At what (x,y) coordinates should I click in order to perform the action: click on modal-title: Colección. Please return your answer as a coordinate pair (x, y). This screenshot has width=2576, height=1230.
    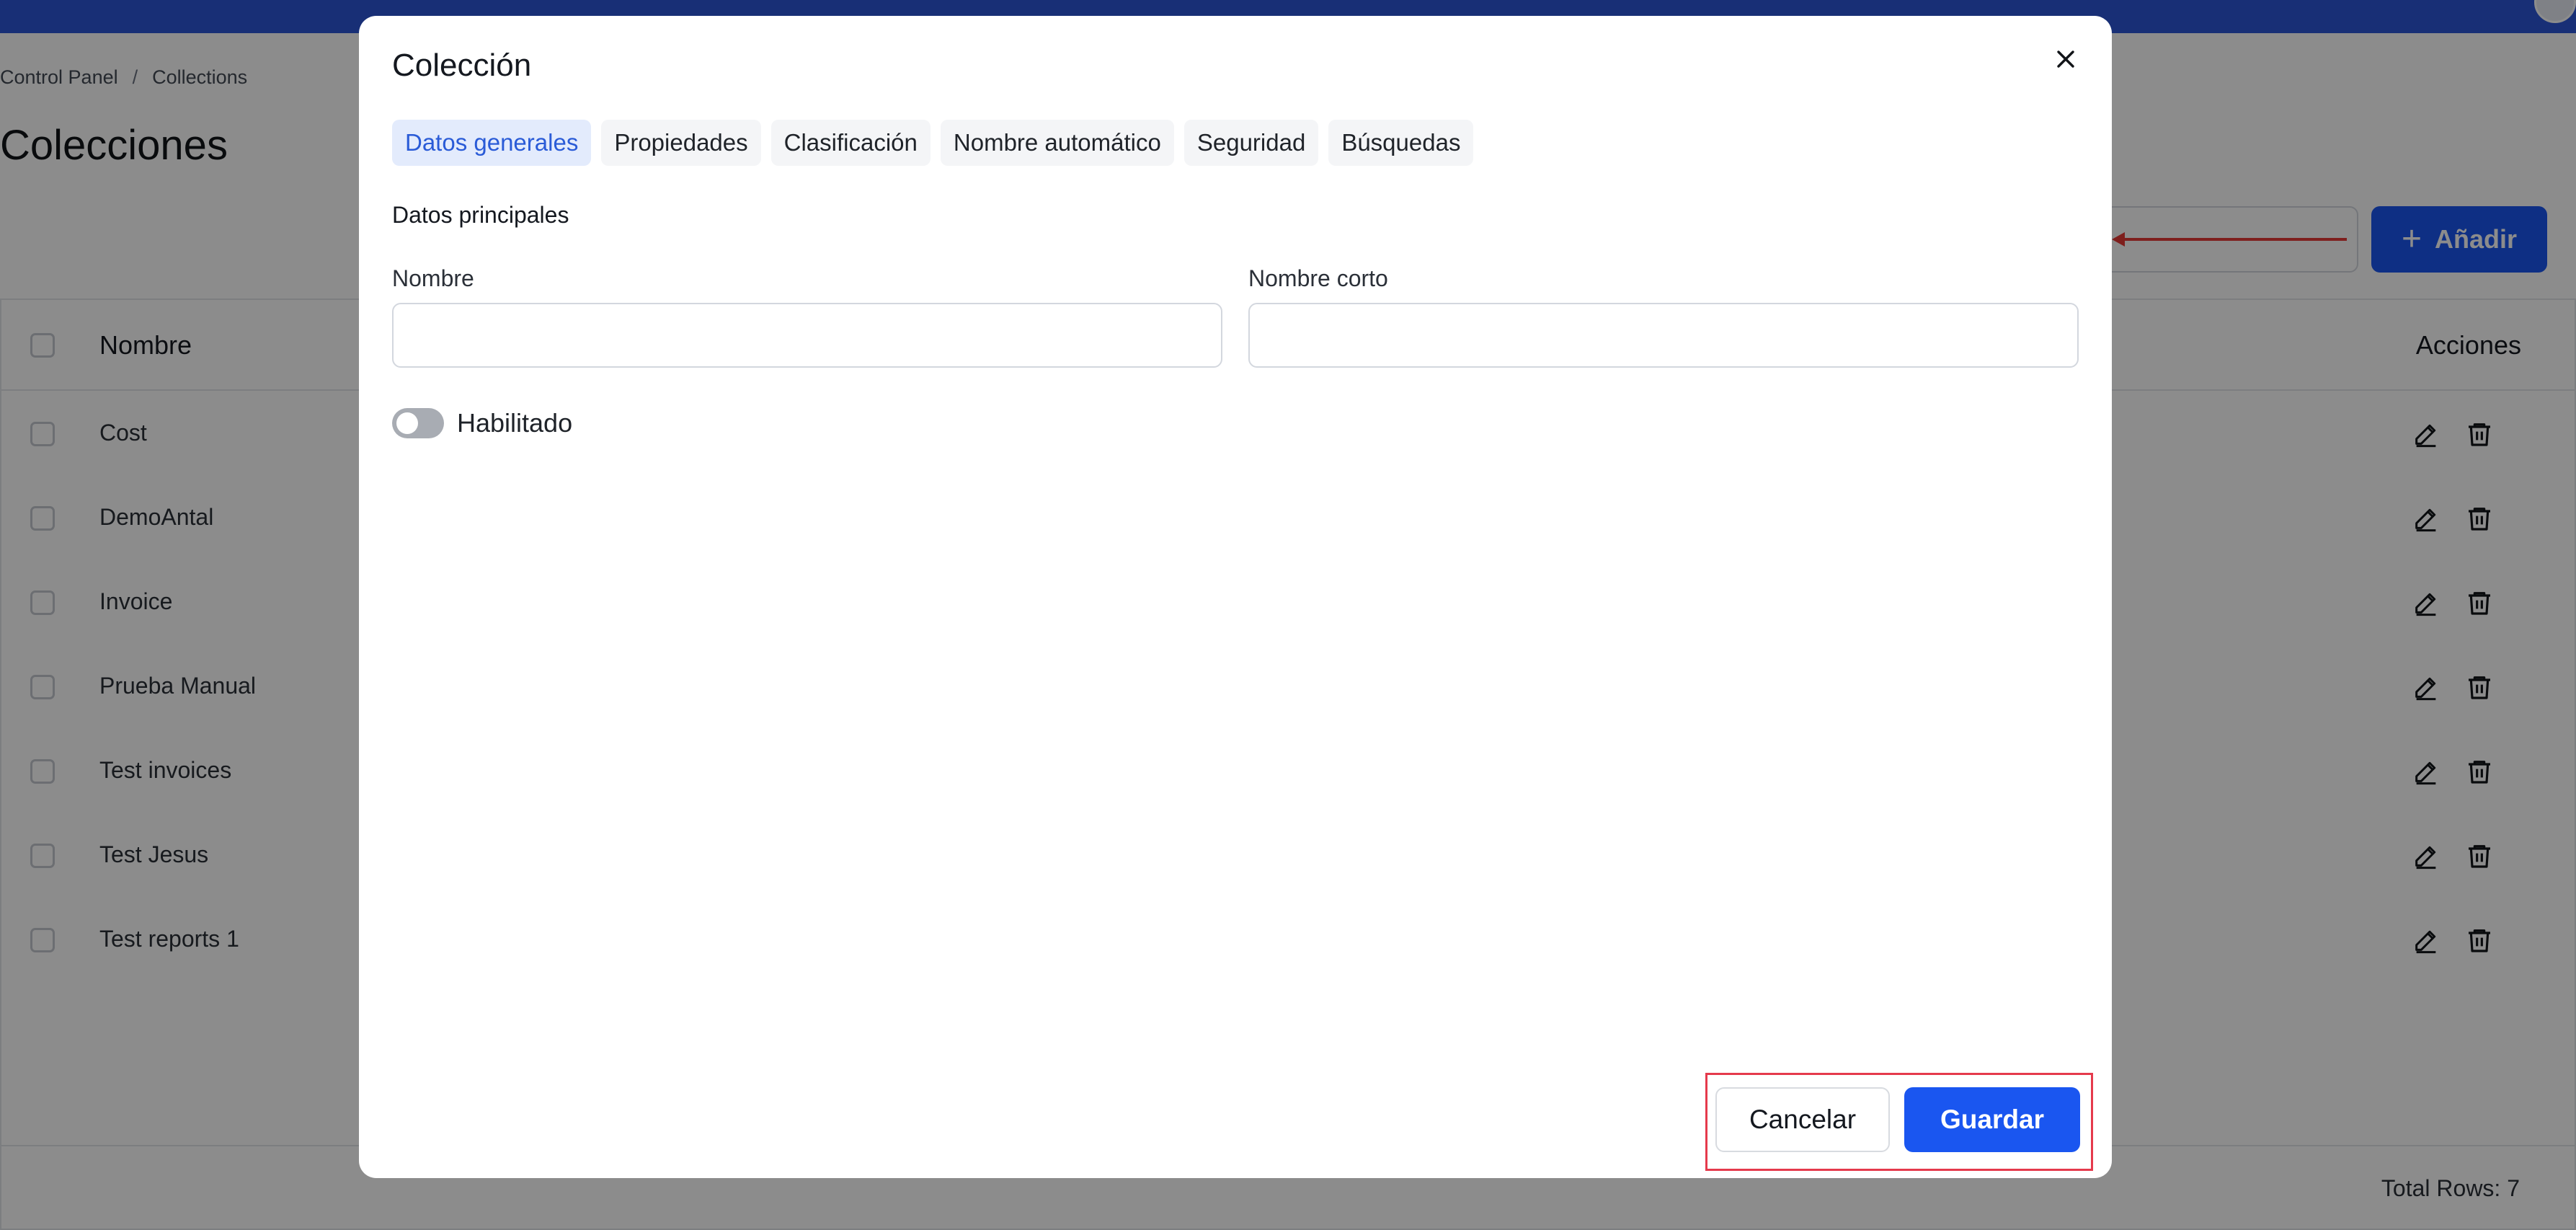
    Looking at the image, I should click on (462, 65).